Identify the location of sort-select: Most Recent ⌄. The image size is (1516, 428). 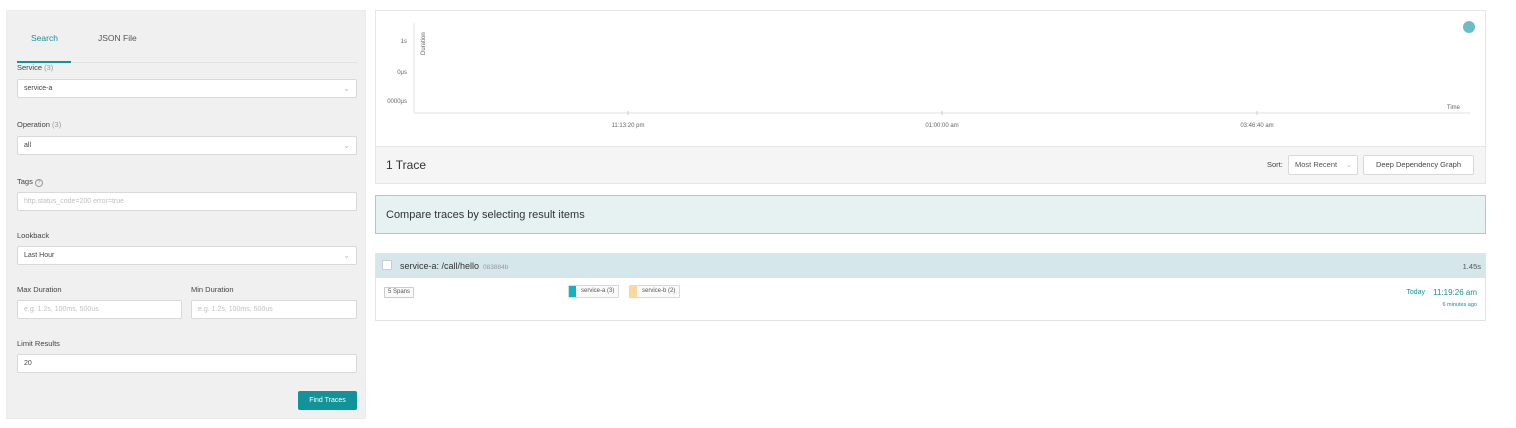
(1323, 165).